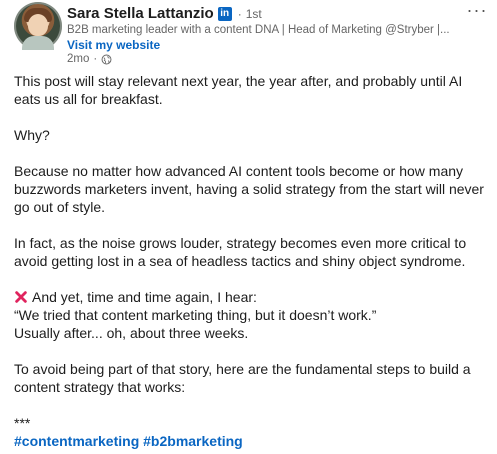 The width and height of the screenshot is (497, 454). Describe the element at coordinates (193, 441) in the screenshot. I see `hashtag-link: #b2bmarketing` at that location.